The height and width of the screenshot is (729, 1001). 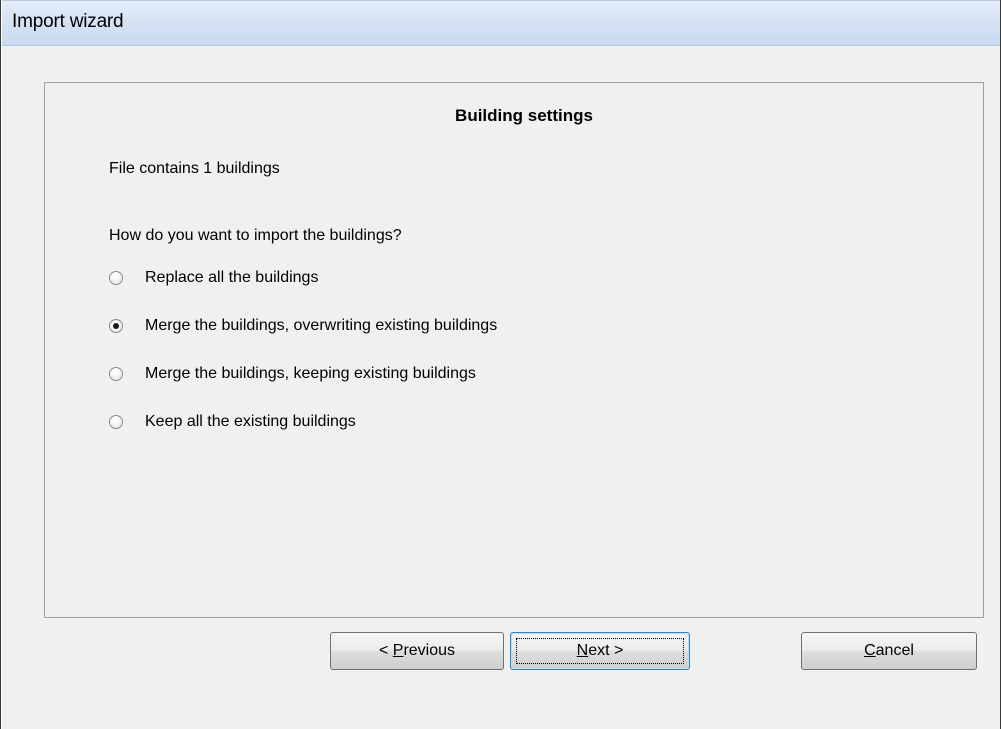 I want to click on title-bar: Import wizard, so click(x=501, y=23).